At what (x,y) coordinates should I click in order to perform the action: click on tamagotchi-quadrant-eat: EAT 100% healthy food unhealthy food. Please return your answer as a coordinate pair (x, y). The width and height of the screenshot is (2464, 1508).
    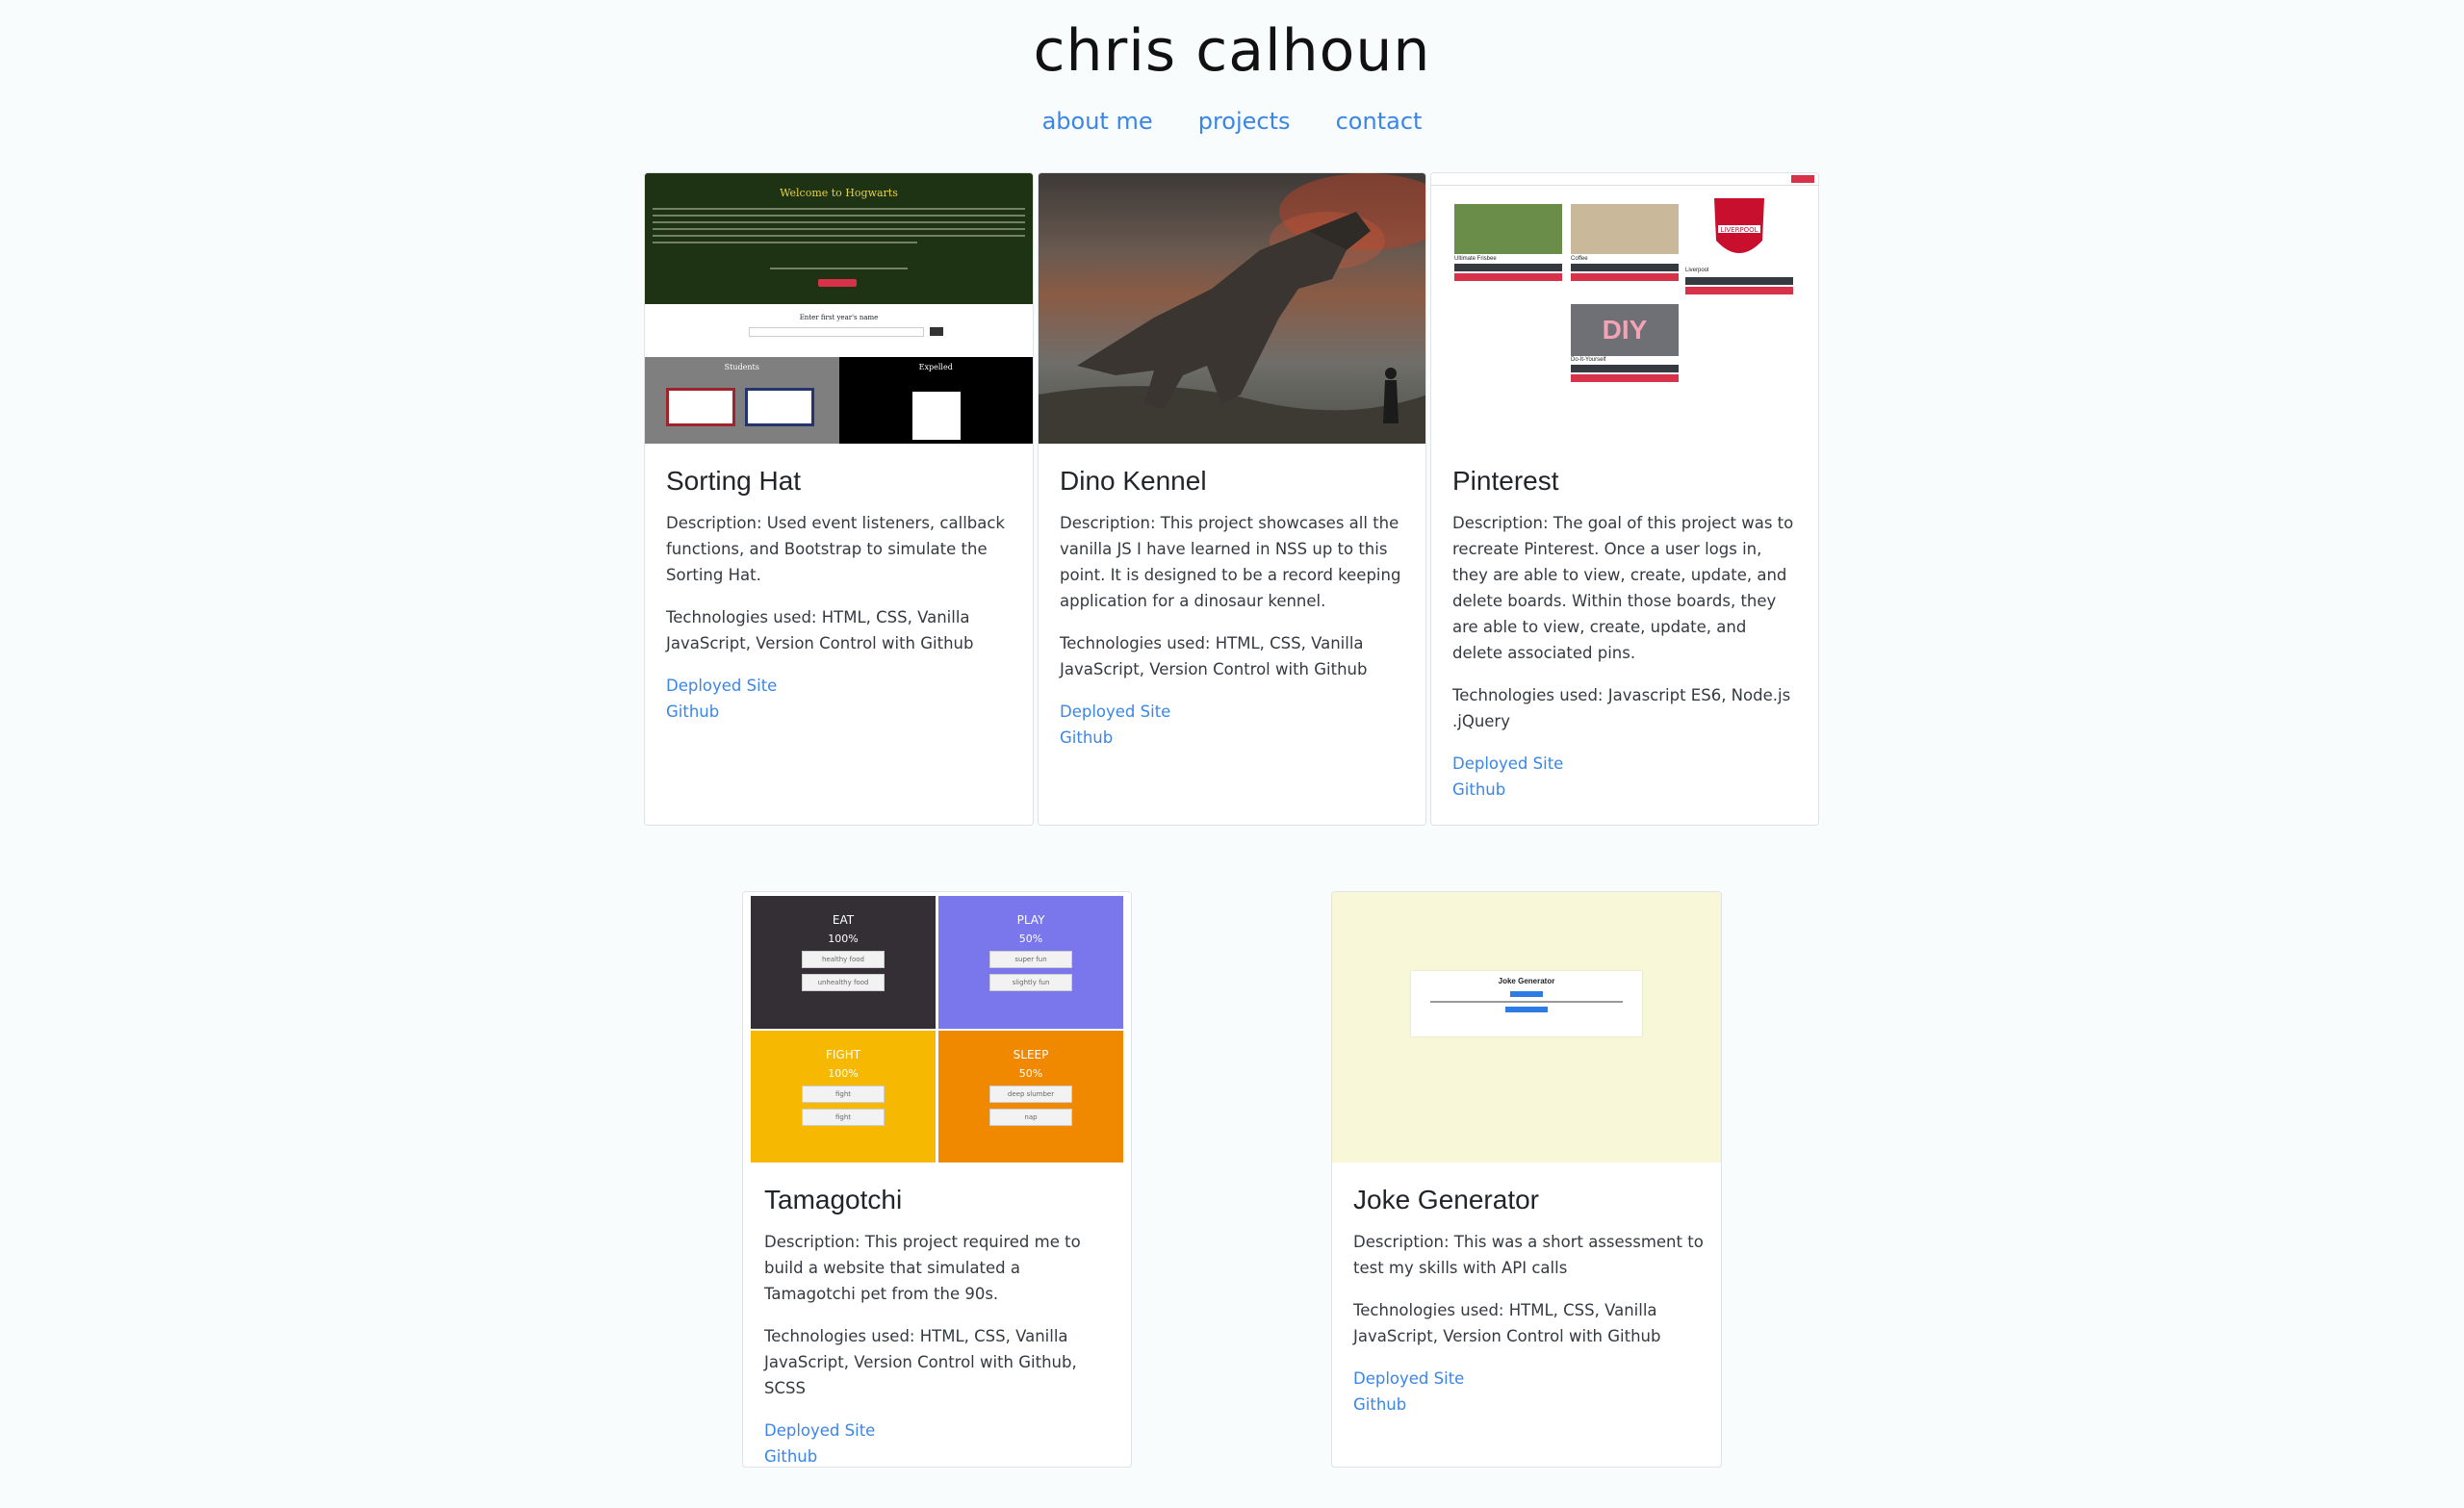
    Looking at the image, I should click on (843, 962).